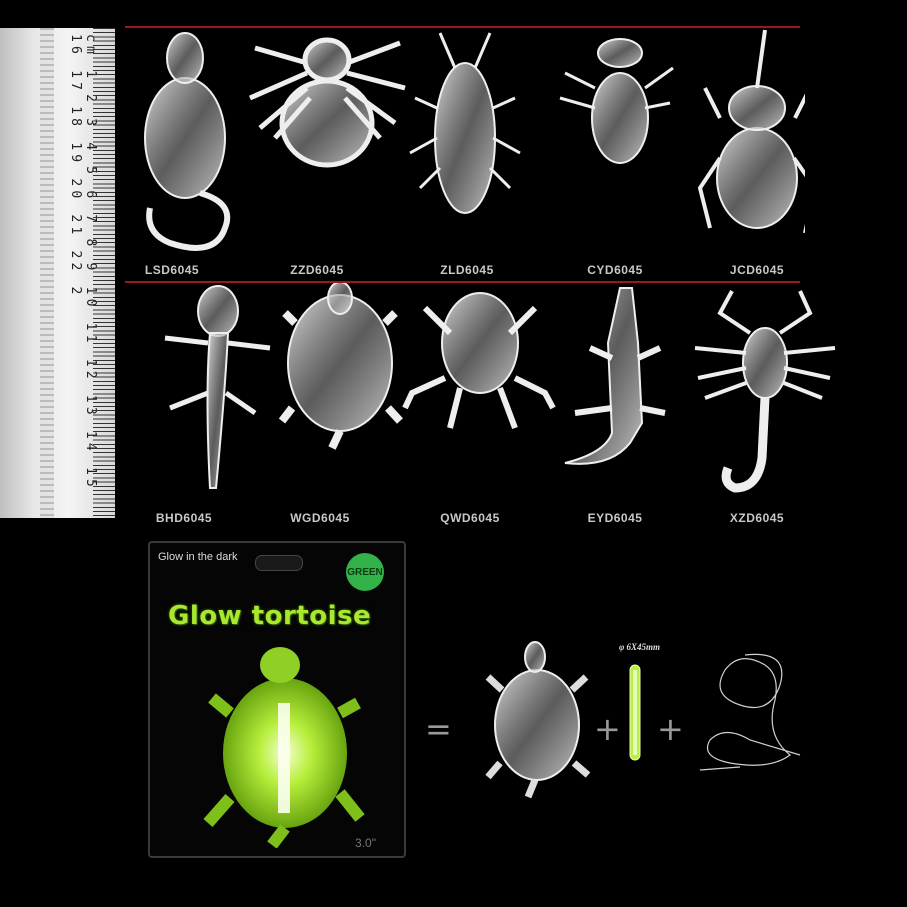  Describe the element at coordinates (751, 131) in the screenshot. I see `beetle-icon` at that location.